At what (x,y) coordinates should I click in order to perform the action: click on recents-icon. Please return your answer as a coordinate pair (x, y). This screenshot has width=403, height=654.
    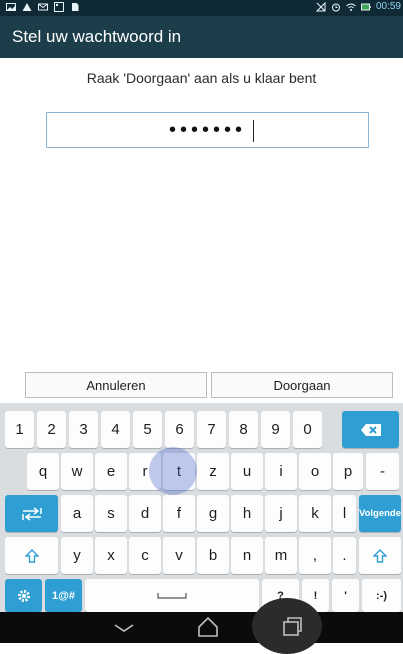
    Looking at the image, I should click on (292, 627).